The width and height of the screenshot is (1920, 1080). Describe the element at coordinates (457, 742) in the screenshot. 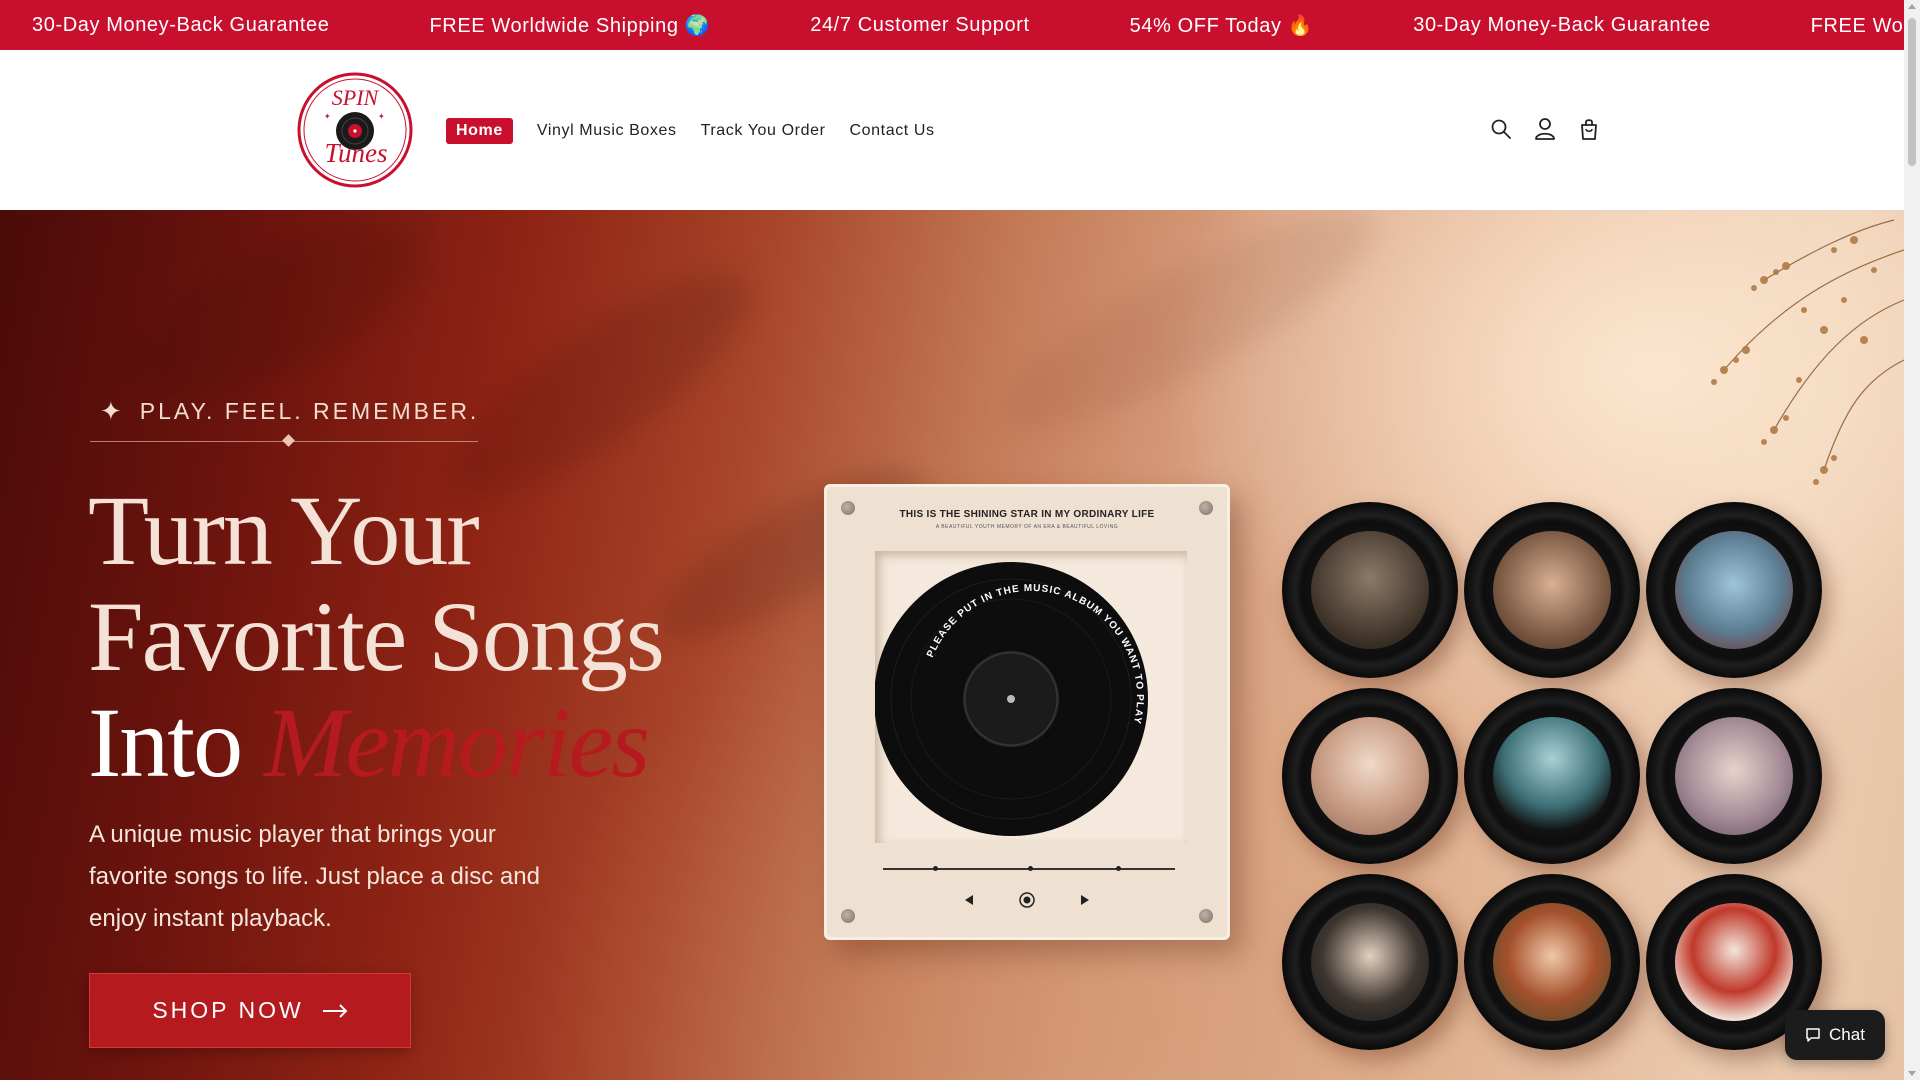

I see `headline-accent: Memories` at that location.